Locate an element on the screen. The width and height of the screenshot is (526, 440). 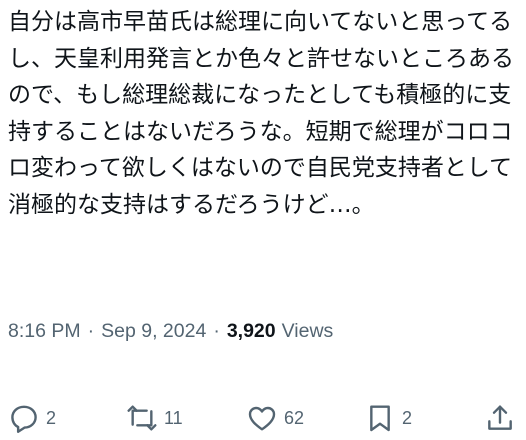
repost-button: 11 is located at coordinates (154, 418).